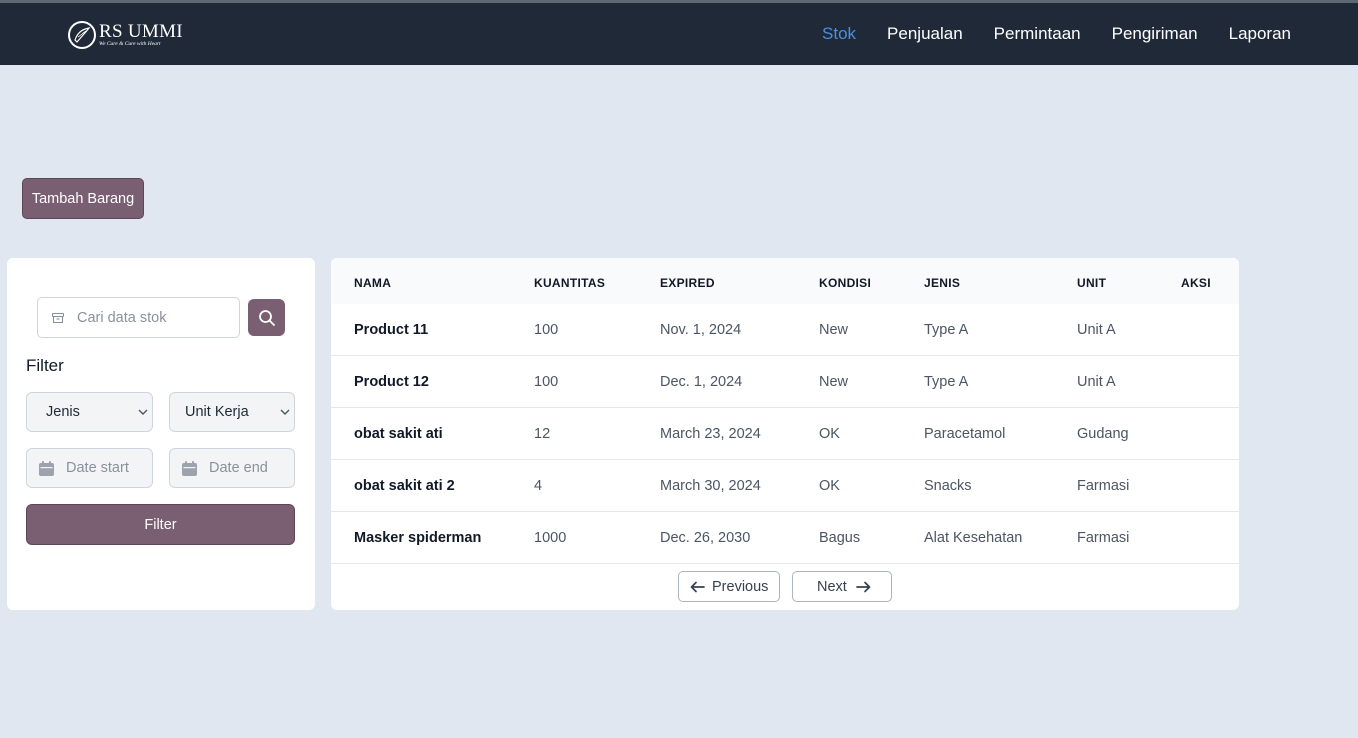 This screenshot has width=1358, height=738. What do you see at coordinates (542, 434) in the screenshot?
I see `cell-kuantitas: 12` at bounding box center [542, 434].